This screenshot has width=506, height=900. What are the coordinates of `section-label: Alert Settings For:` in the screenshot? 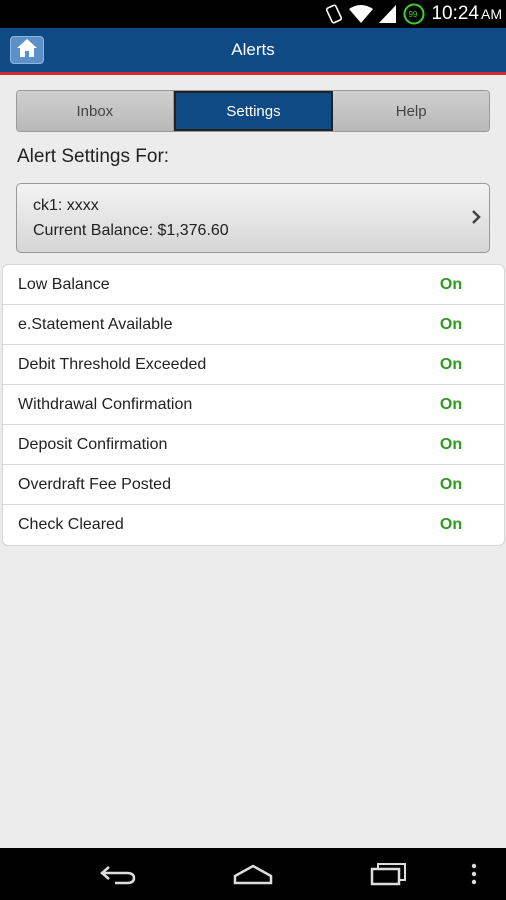 It's located at (93, 156).